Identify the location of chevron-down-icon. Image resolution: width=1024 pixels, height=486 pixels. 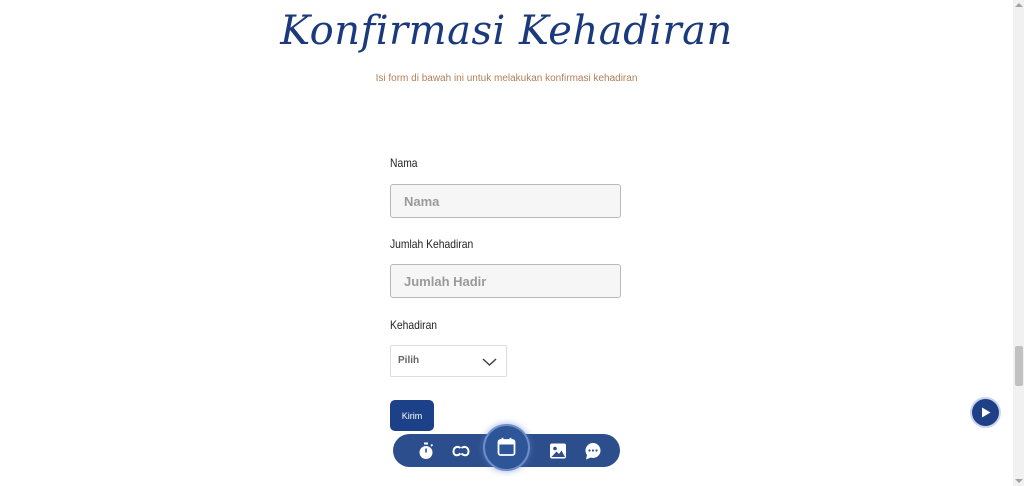
(489, 361).